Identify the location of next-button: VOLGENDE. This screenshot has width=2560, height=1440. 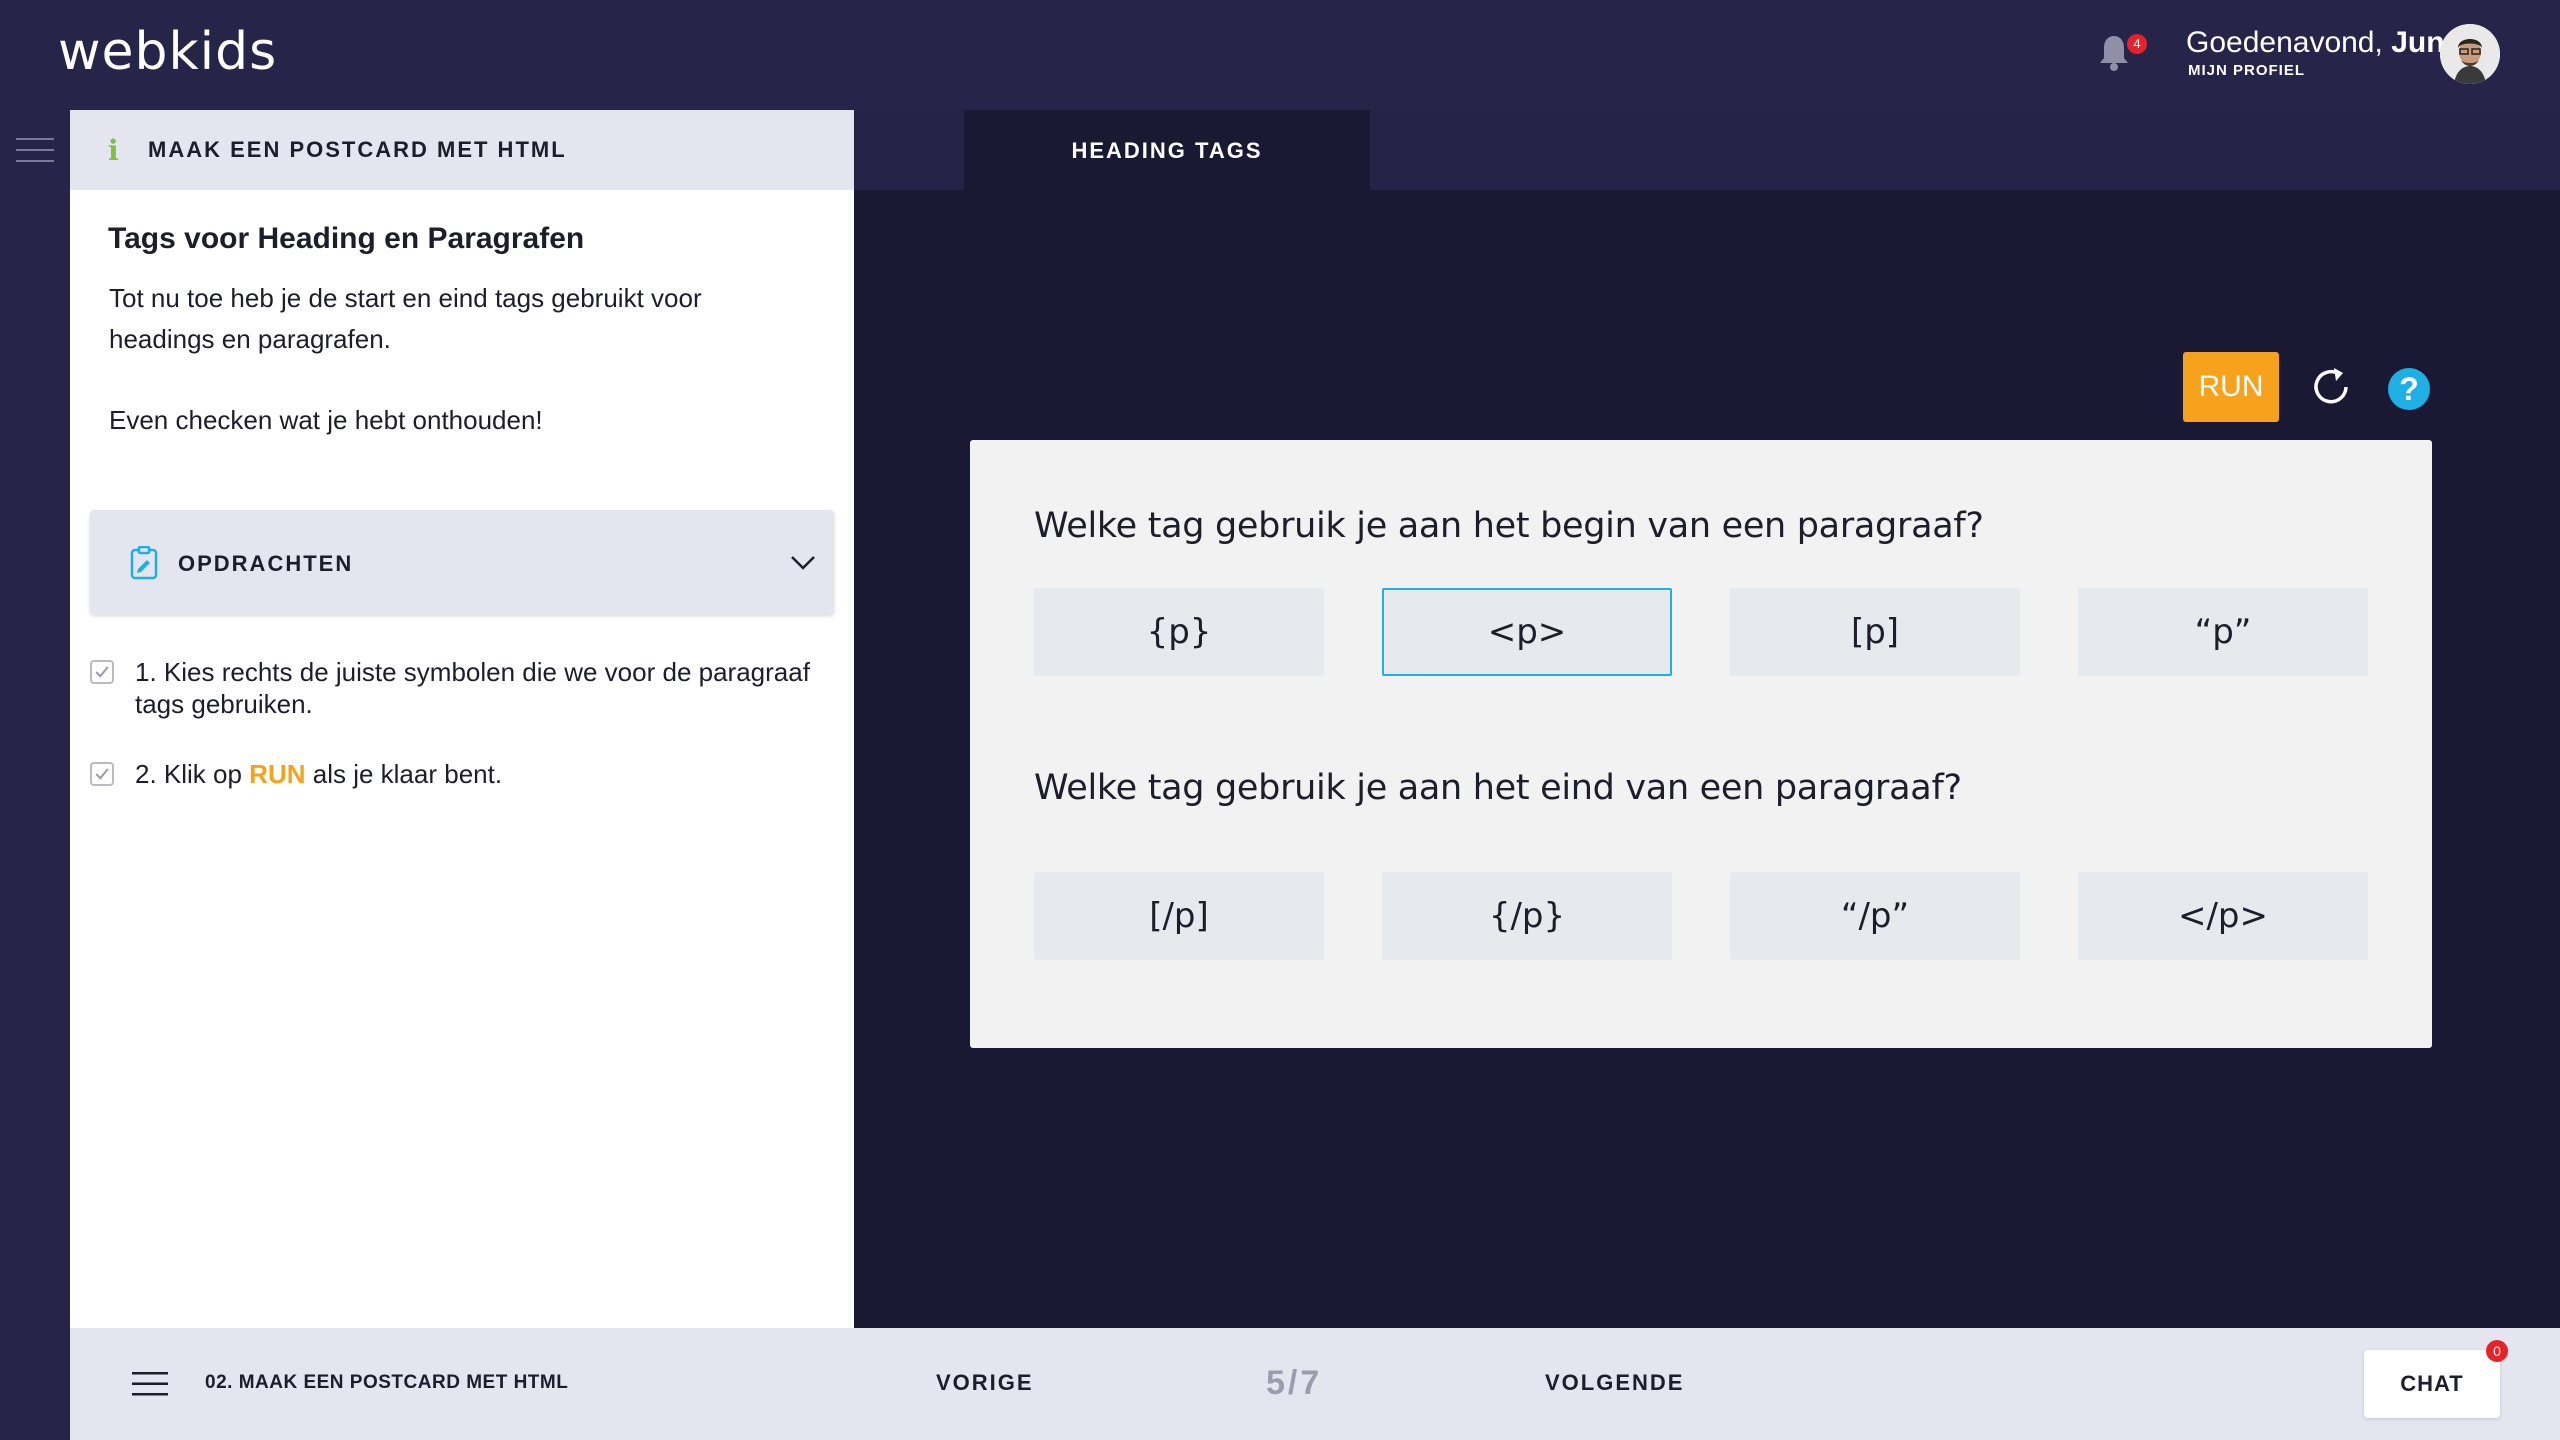
(1614, 1383).